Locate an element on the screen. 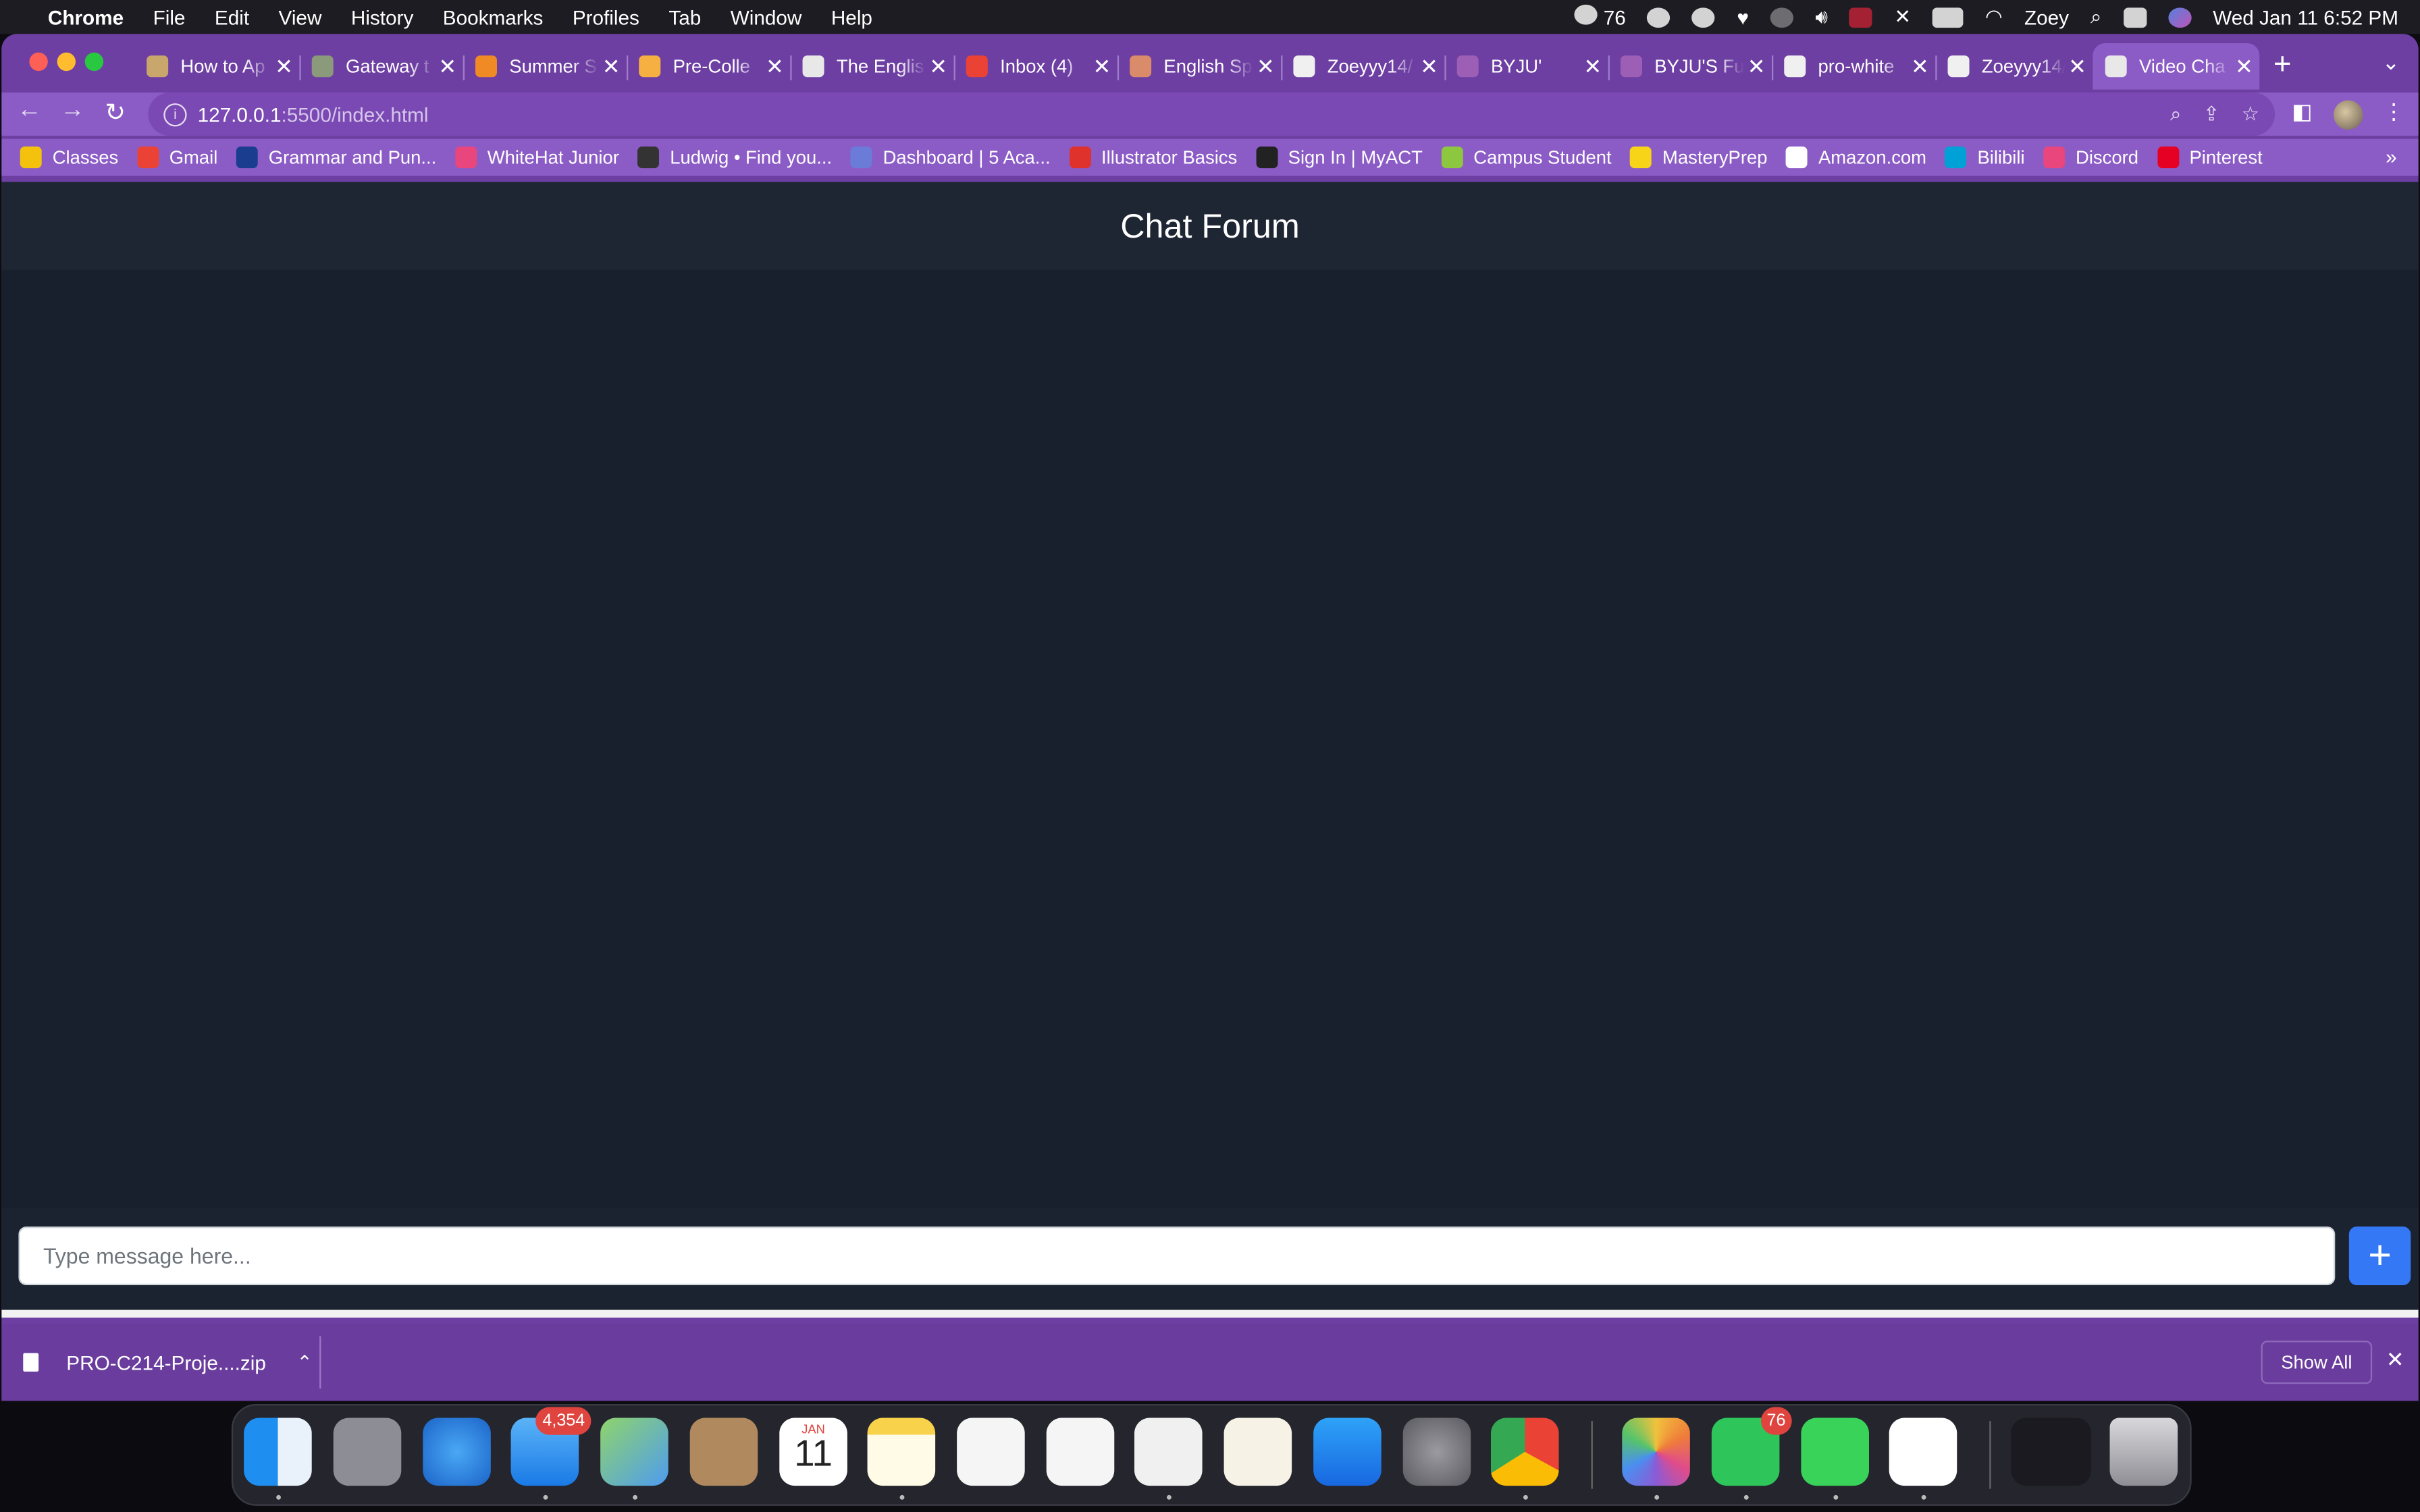 This screenshot has width=2420, height=1512. new-tab-button: + is located at coordinates (2282, 64).